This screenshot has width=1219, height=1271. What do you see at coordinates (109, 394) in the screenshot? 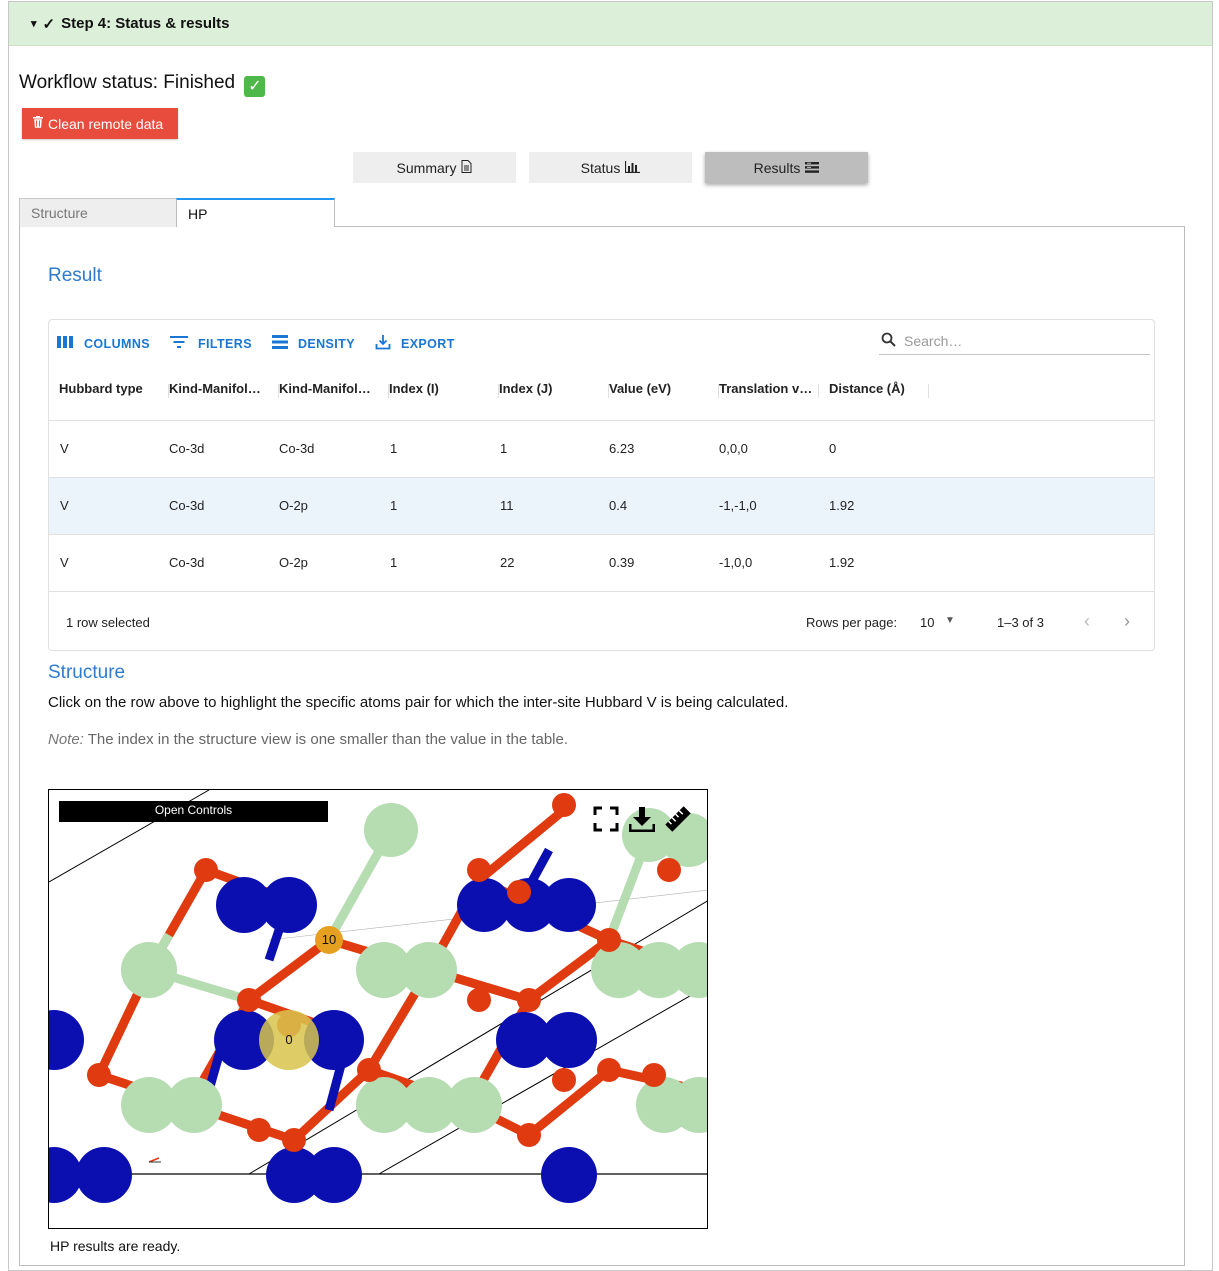
I see `column-header-hubbard-type: Hubbard type` at bounding box center [109, 394].